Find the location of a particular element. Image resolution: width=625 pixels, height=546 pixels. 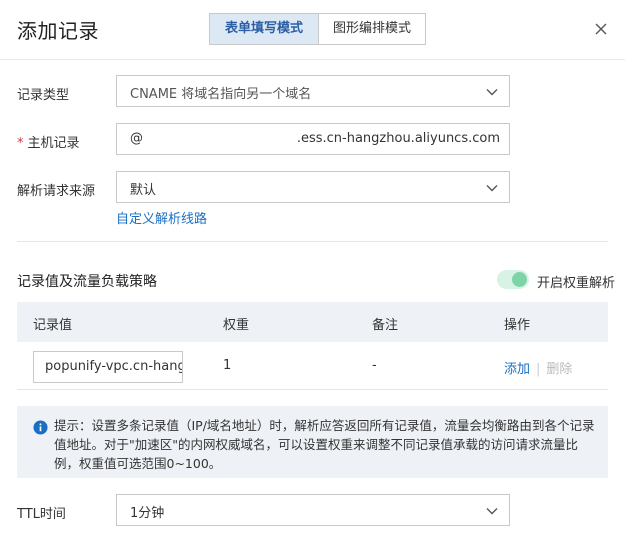

weight-toggle-label: 开启权重解析 is located at coordinates (576, 283).